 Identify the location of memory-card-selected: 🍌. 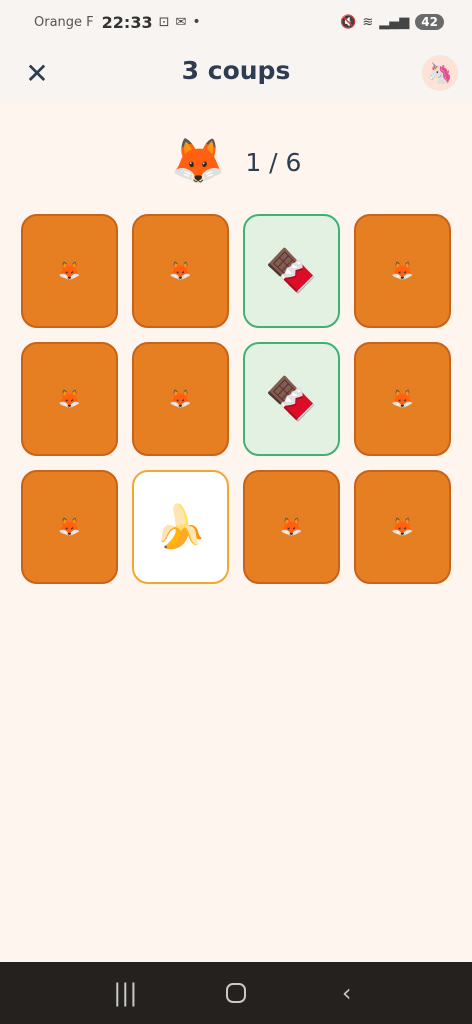
(180, 527).